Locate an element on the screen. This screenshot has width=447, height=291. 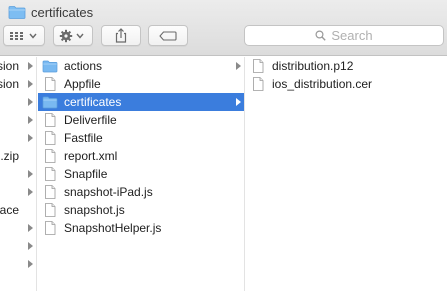
item-label: certificates is located at coordinates (93, 102).